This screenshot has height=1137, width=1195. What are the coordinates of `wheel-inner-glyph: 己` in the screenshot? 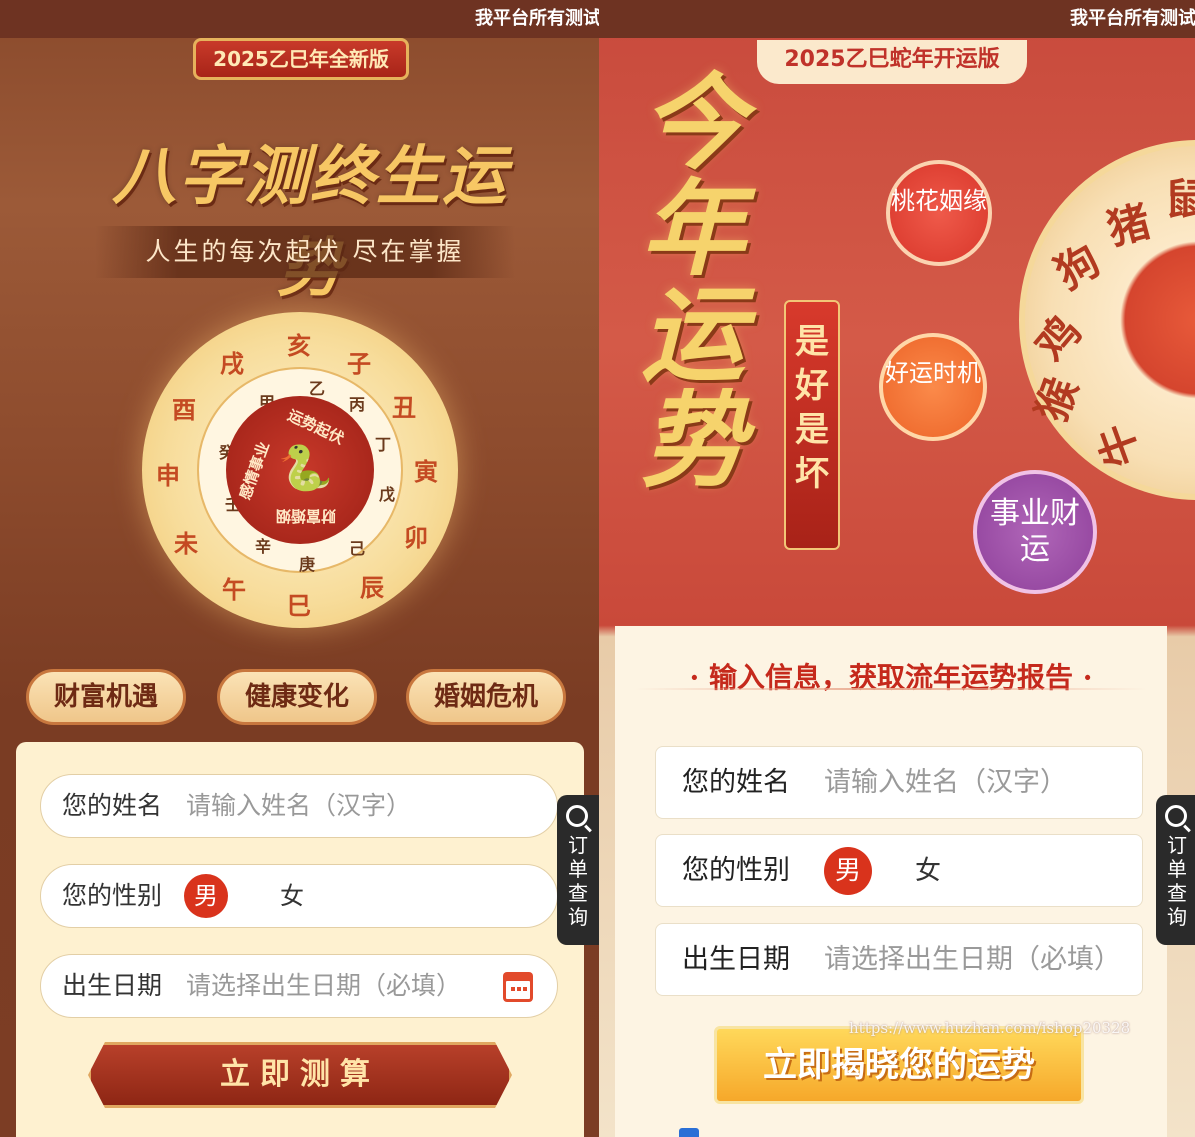 It's located at (357, 548).